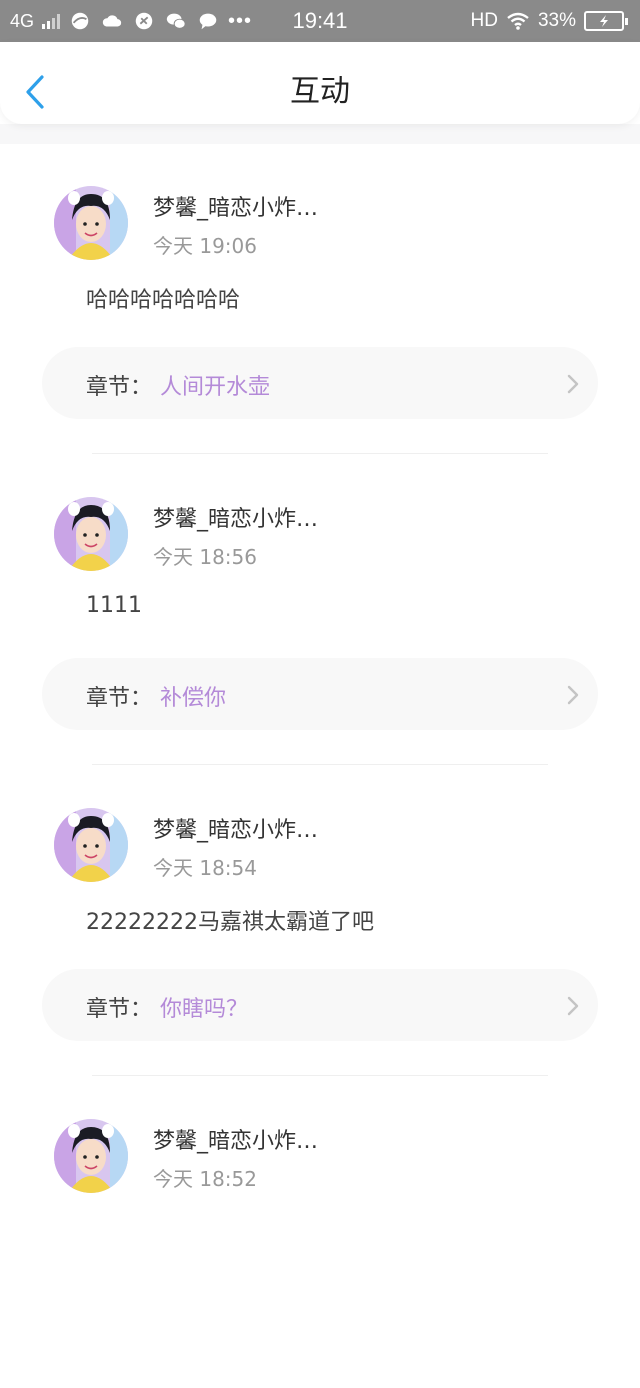 The width and height of the screenshot is (640, 1388). Describe the element at coordinates (205, 557) in the screenshot. I see `comment-time: 今天 18:56` at that location.